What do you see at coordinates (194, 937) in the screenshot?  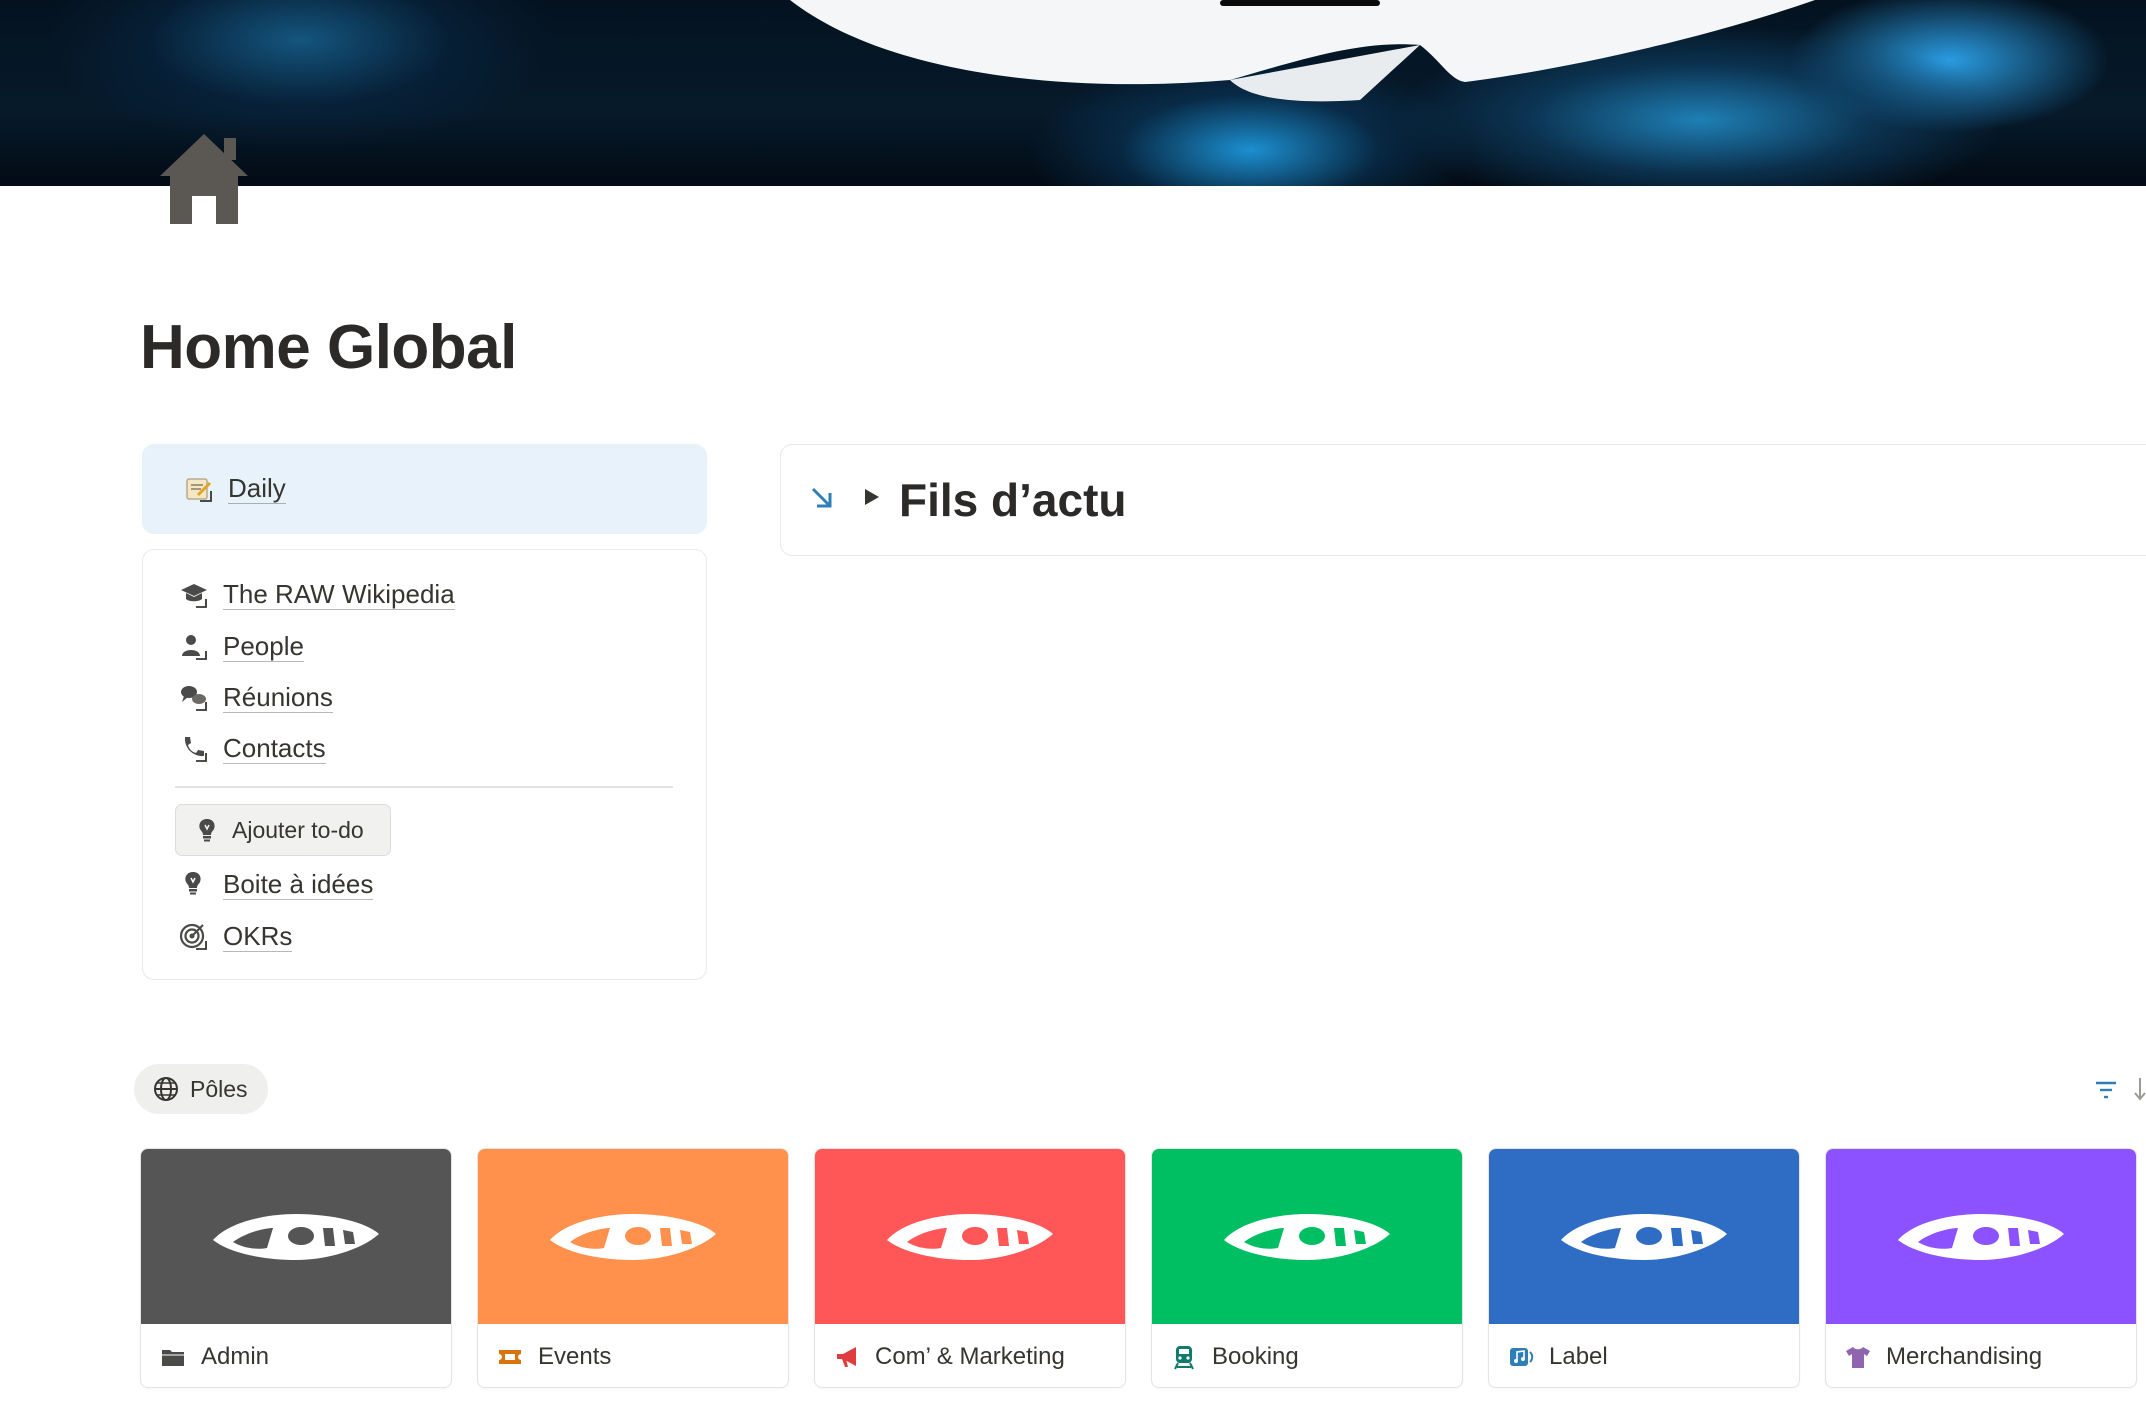 I see `target-icon` at bounding box center [194, 937].